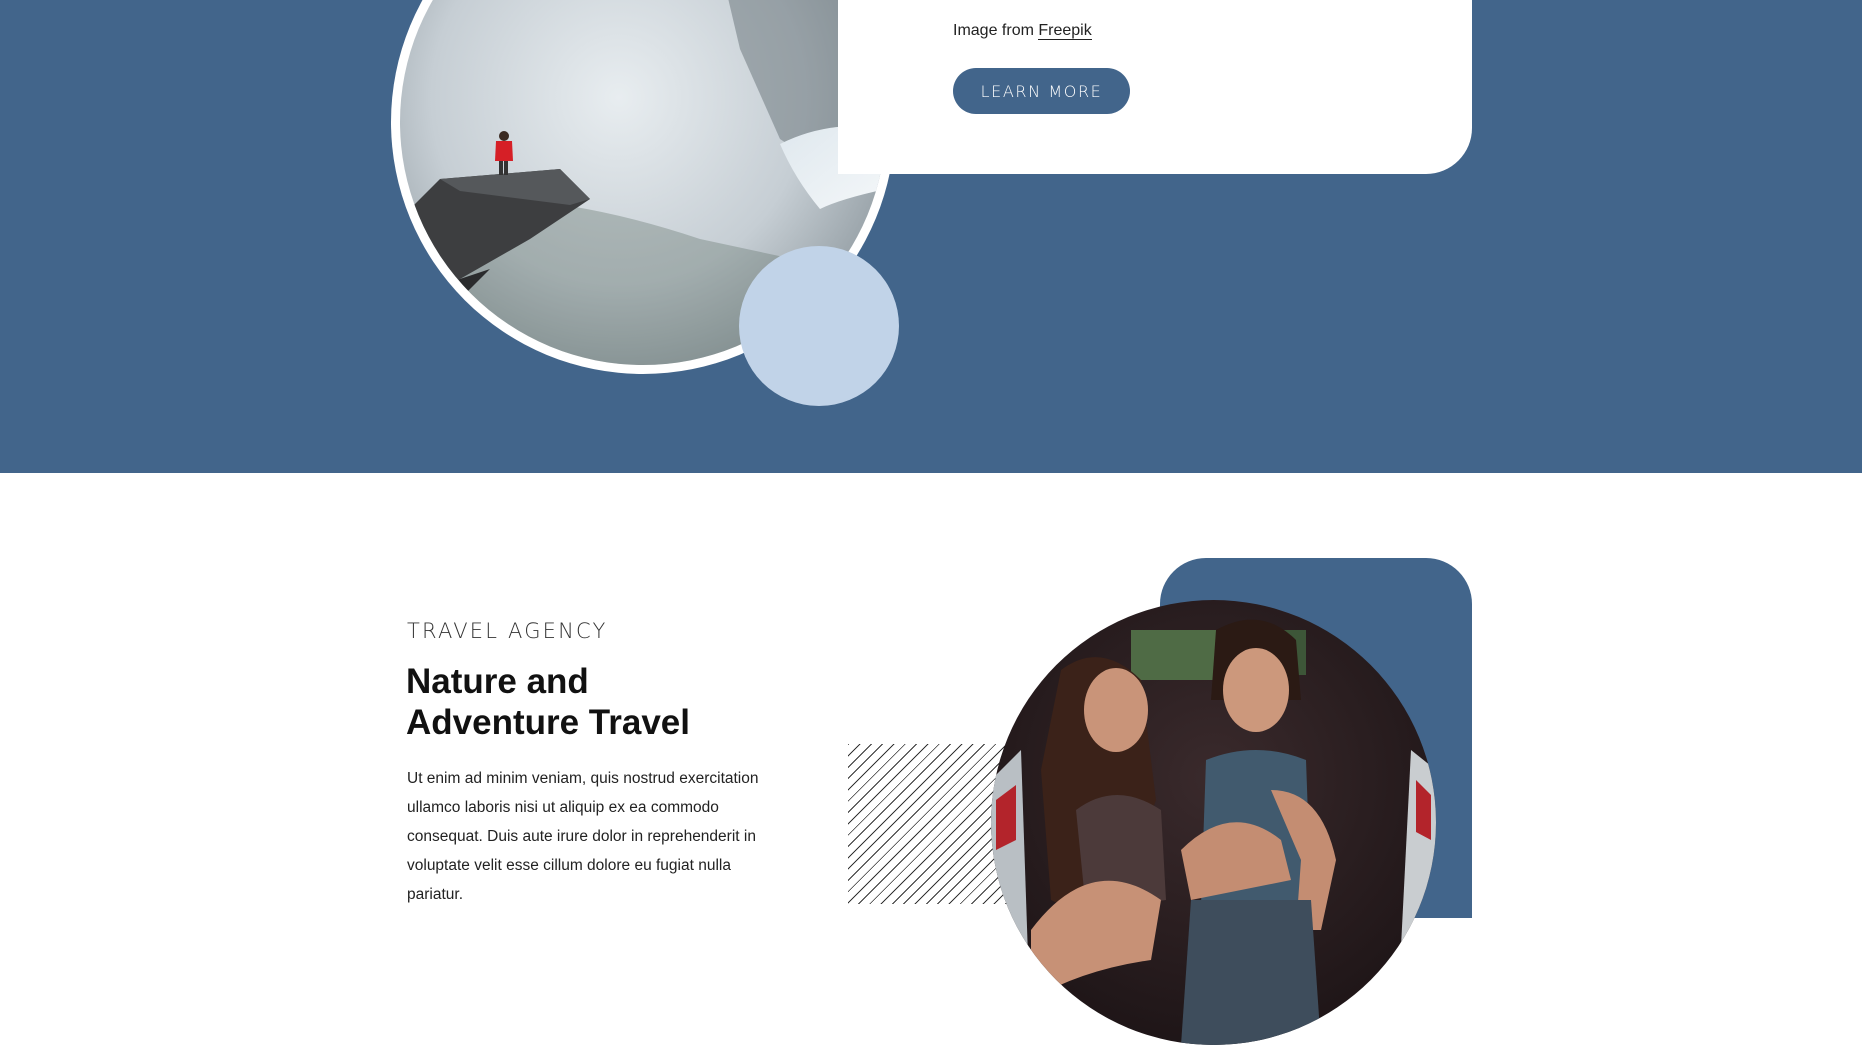  Describe the element at coordinates (1041, 91) in the screenshot. I see `learn-more-button: LEARN MORE` at that location.